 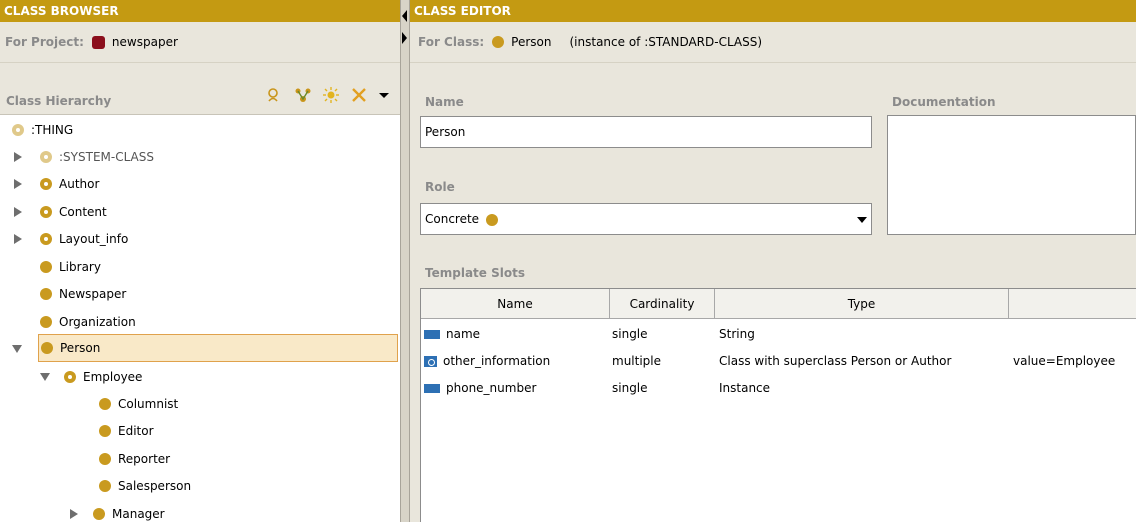 What do you see at coordinates (79, 184) in the screenshot?
I see `tree-item-label: Author` at bounding box center [79, 184].